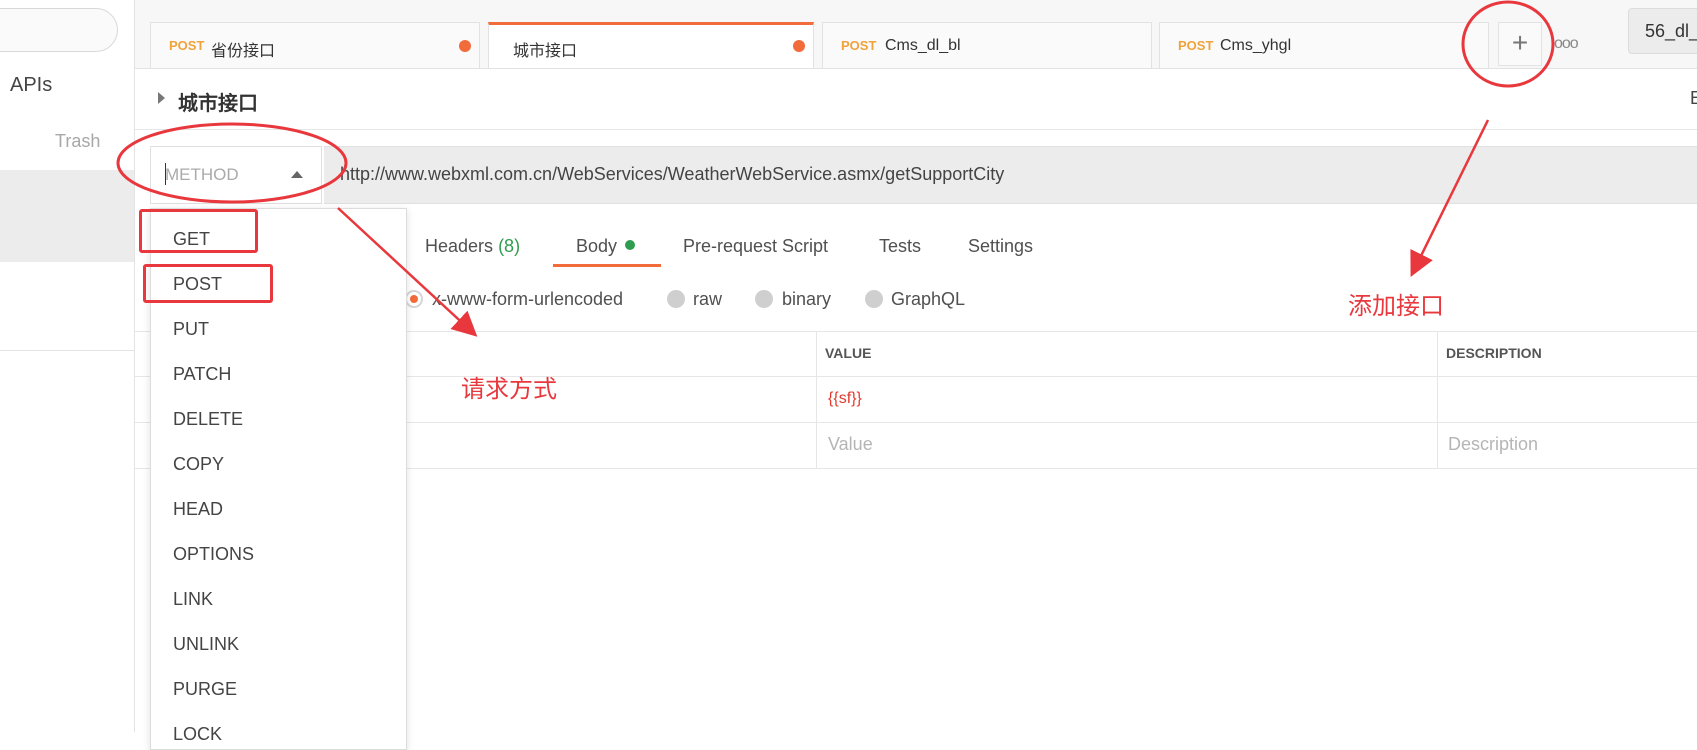 This screenshot has width=1697, height=750. I want to click on annotation-box-post, so click(208, 283).